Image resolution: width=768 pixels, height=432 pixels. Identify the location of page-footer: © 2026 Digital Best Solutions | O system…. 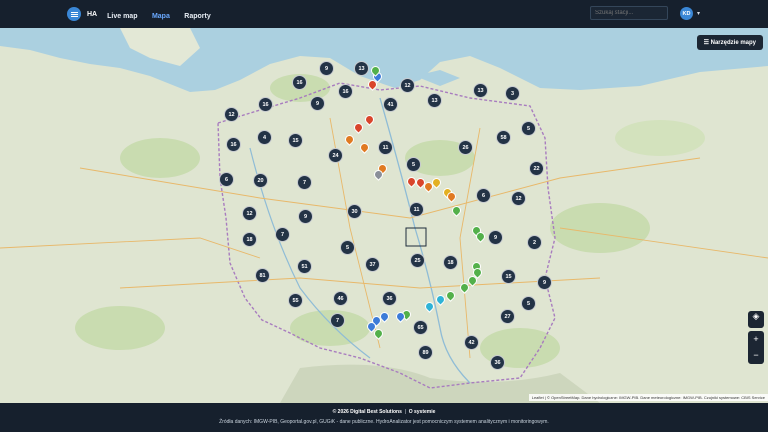
(384, 417).